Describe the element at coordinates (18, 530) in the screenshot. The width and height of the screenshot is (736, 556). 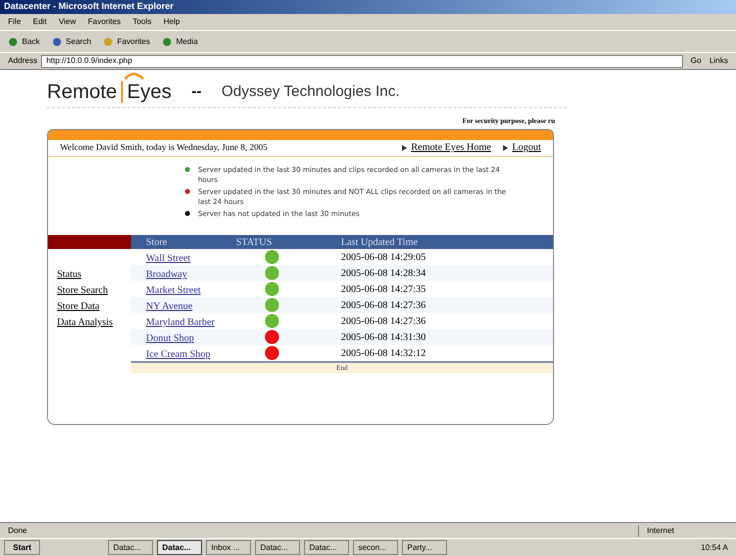
I see `status-text: Done` at that location.